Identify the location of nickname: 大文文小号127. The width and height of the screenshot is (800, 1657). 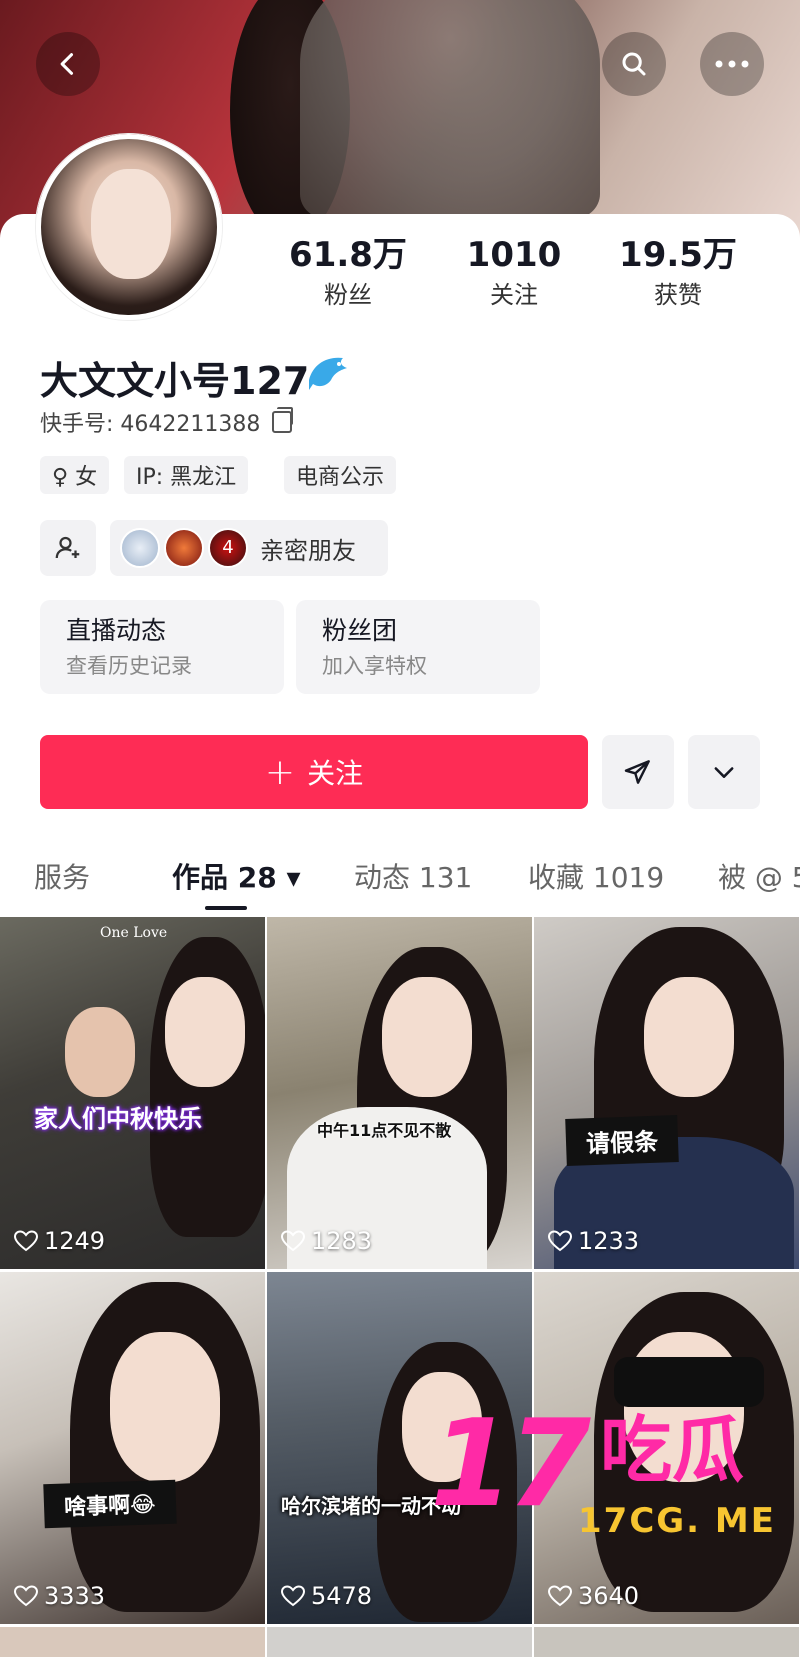
(175, 381).